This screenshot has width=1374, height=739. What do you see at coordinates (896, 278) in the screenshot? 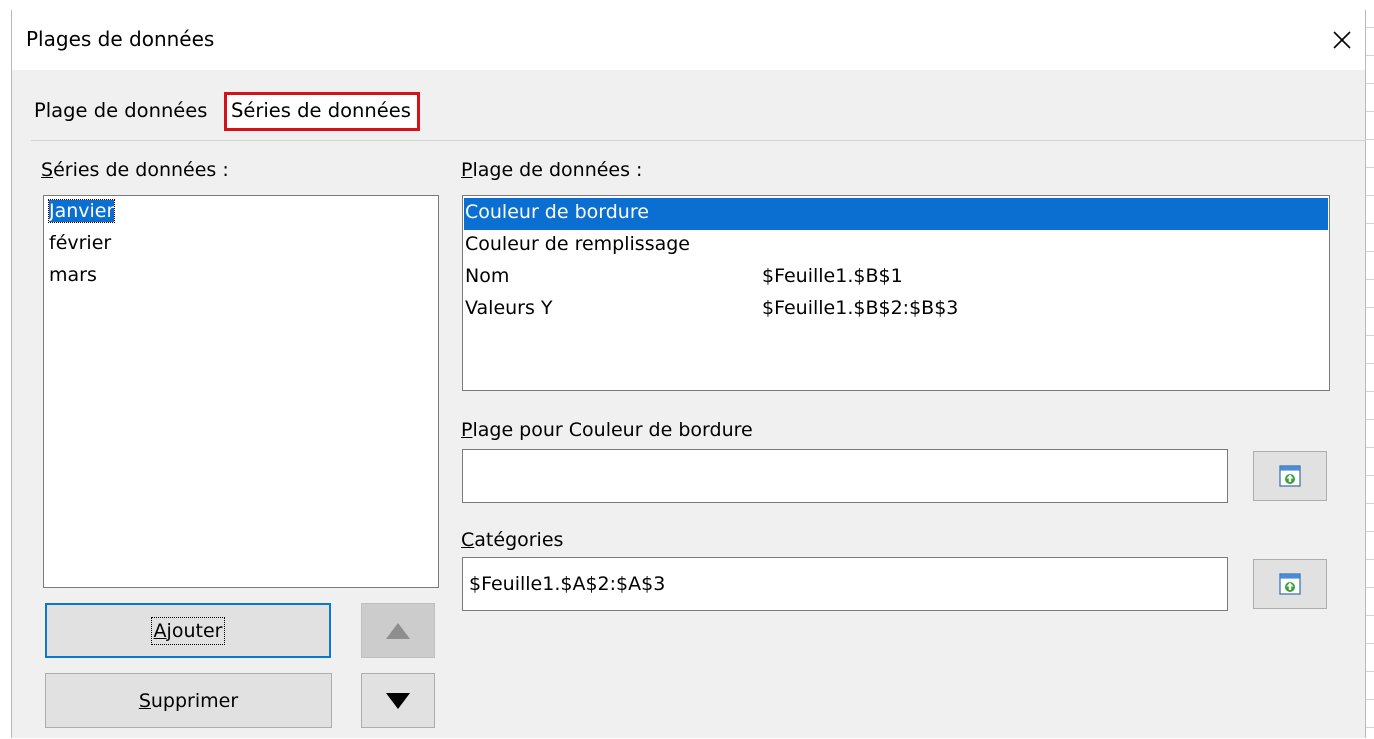
I see `range-row: Nom $Feuille1.$B$1` at bounding box center [896, 278].